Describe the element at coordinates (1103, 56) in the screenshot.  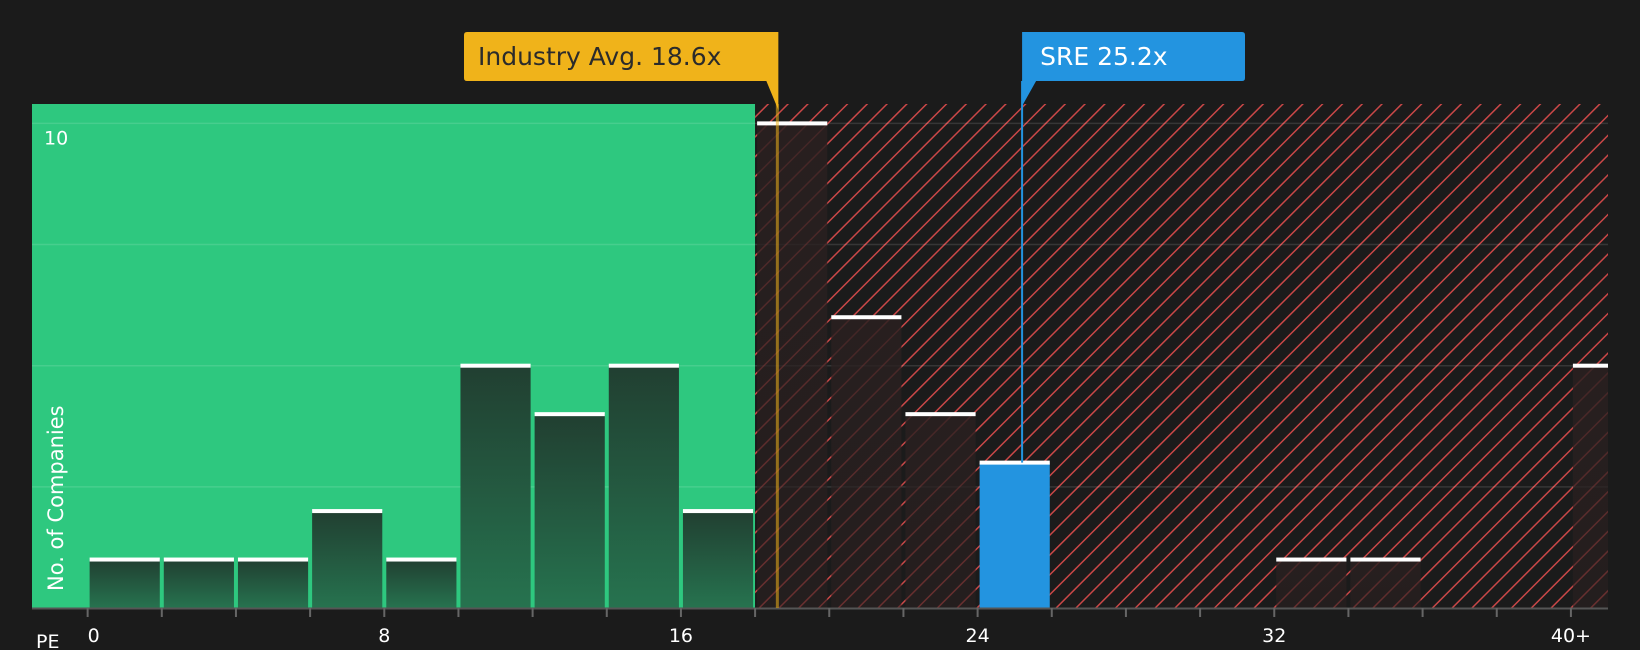
I see `company-pe-label: SRE 25.2x` at that location.